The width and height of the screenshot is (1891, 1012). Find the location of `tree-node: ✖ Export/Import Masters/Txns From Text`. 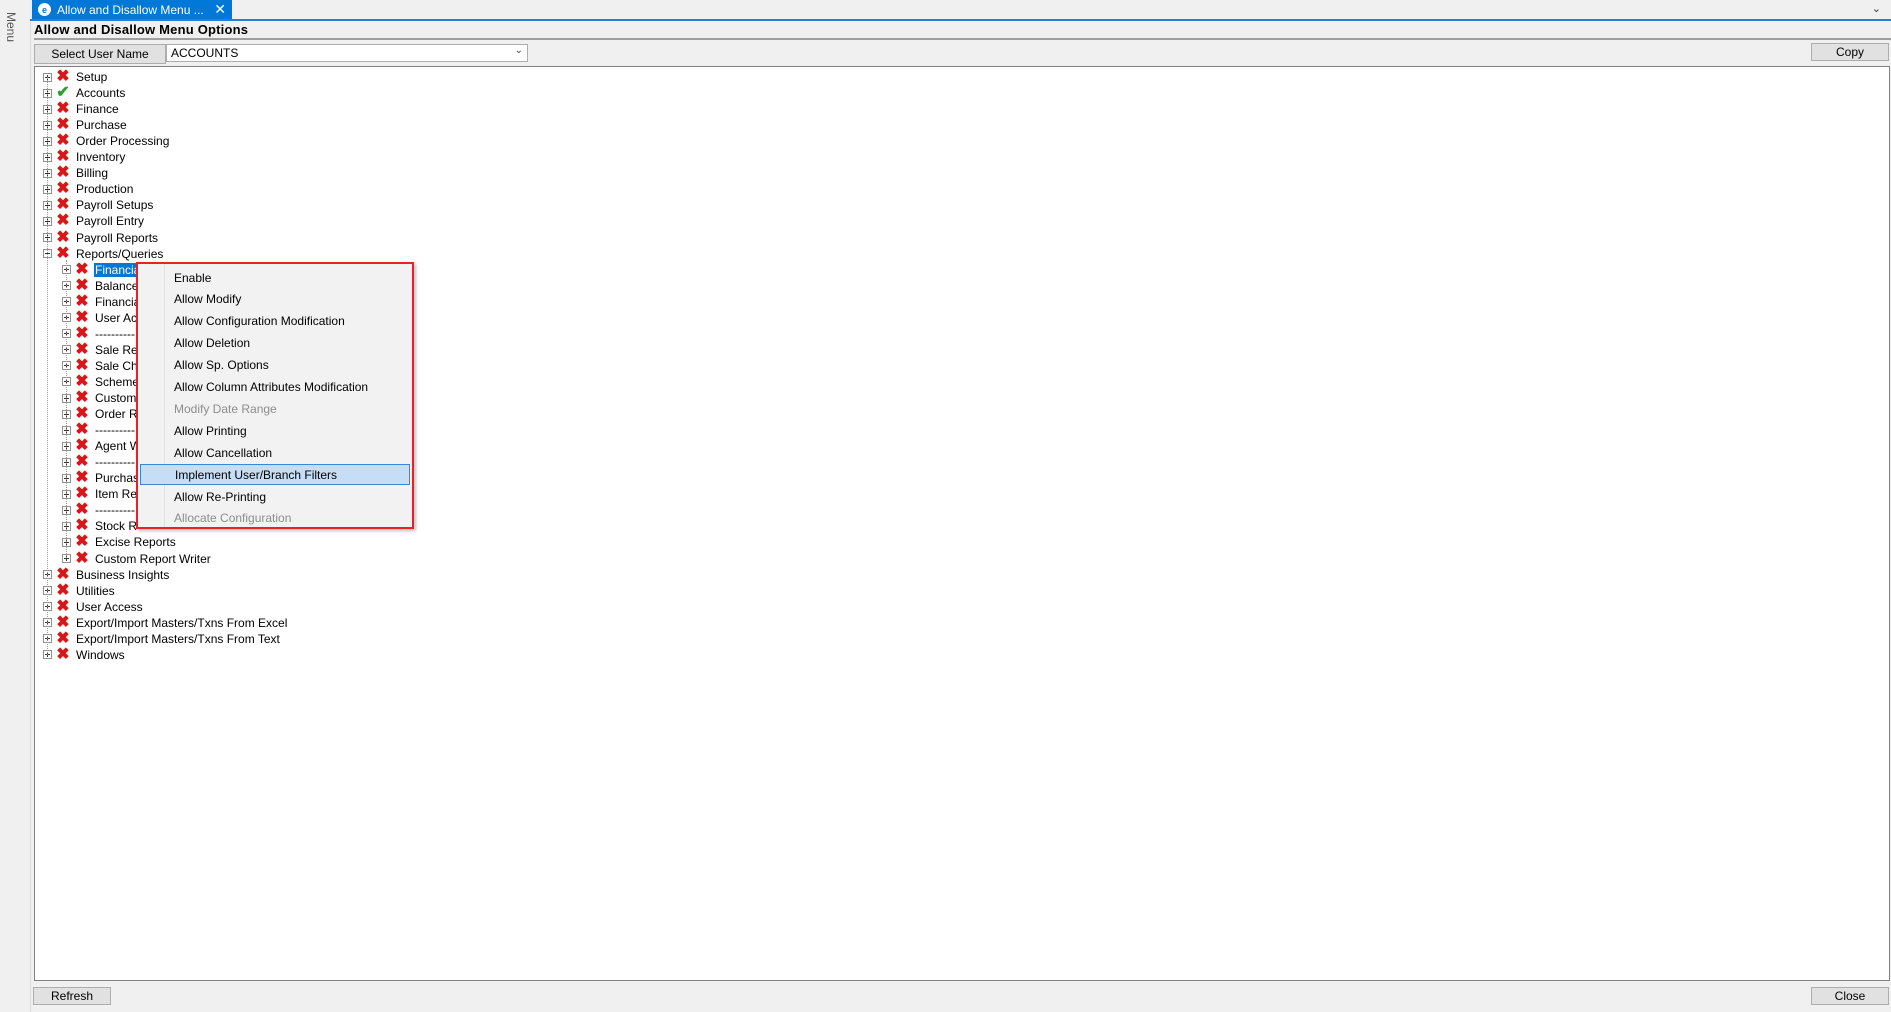

tree-node: ✖ Export/Import Masters/Txns From Text is located at coordinates (162, 638).